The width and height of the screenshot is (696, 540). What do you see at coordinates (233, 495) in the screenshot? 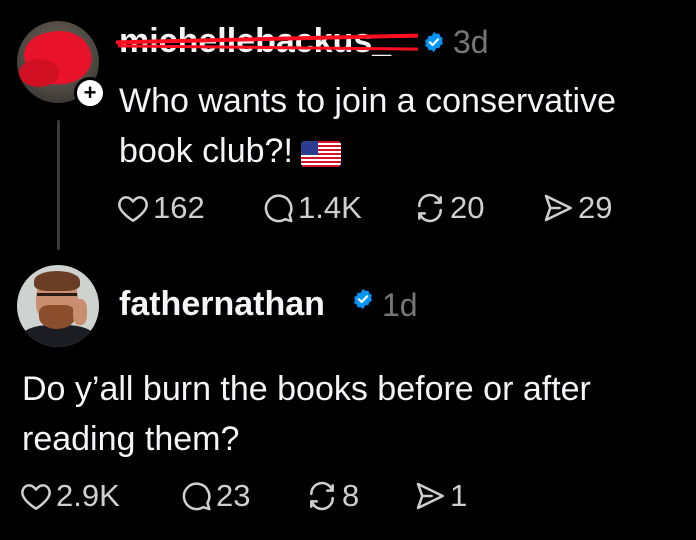
I see `reply-count: 23` at bounding box center [233, 495].